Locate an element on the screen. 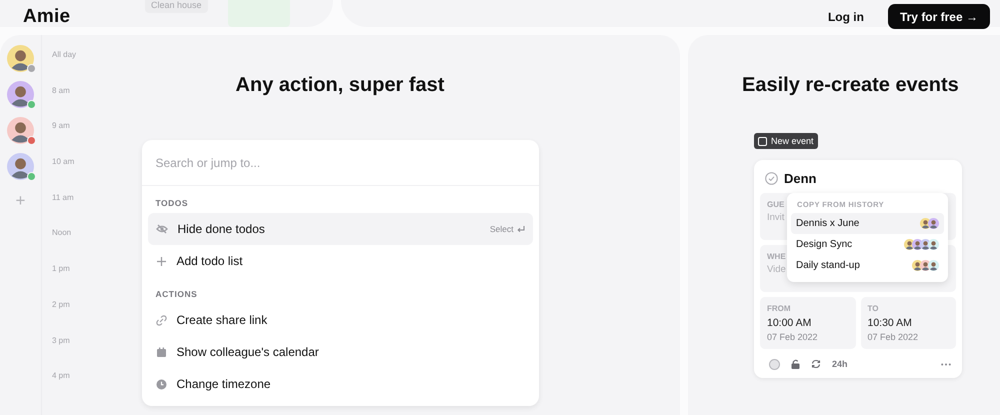 The image size is (1000, 415). section-heading: ACTIONS is located at coordinates (176, 294).